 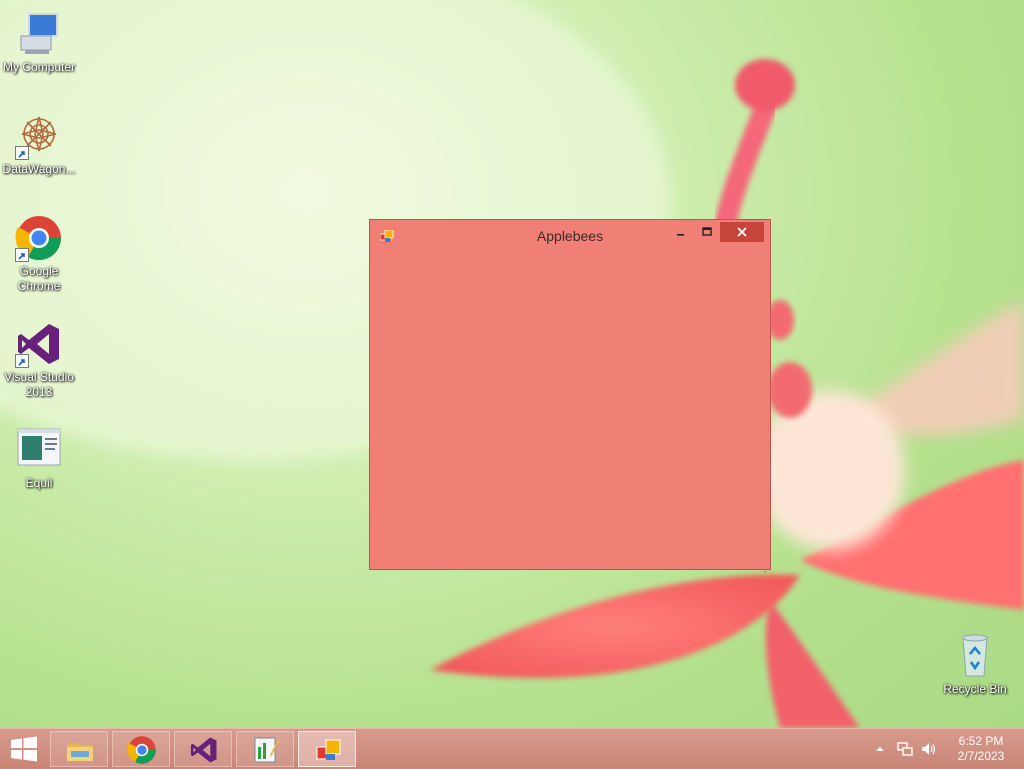 What do you see at coordinates (975, 656) in the screenshot?
I see `recycle-bin-icon` at bounding box center [975, 656].